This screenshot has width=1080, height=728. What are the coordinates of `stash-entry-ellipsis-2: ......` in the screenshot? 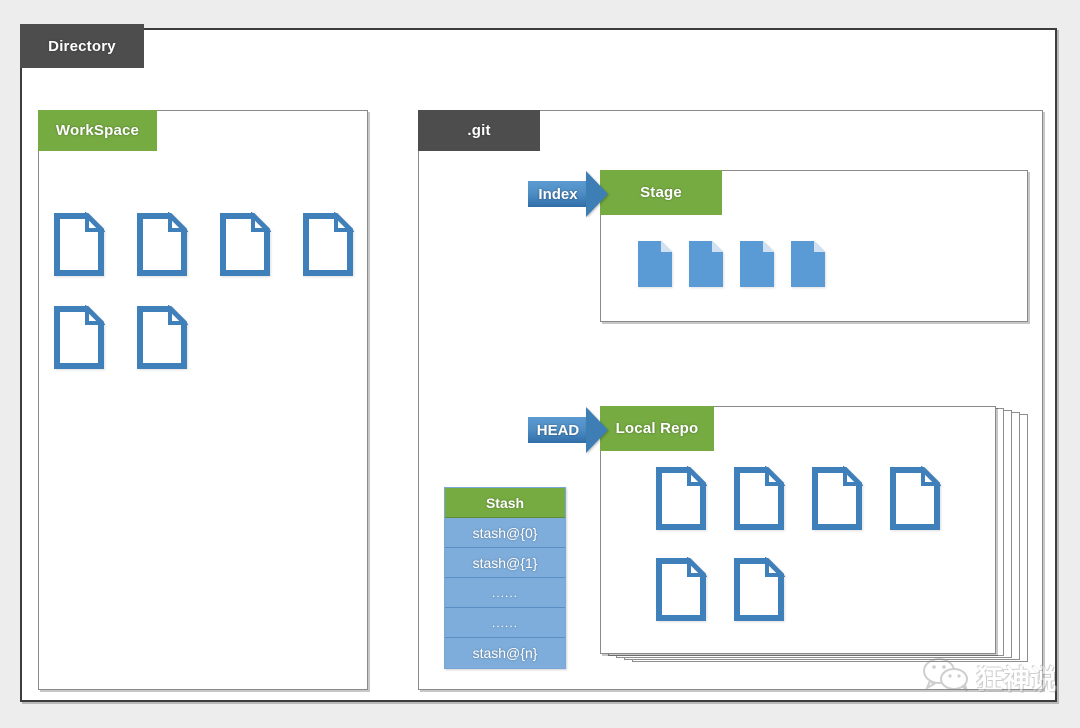 It's located at (505, 623).